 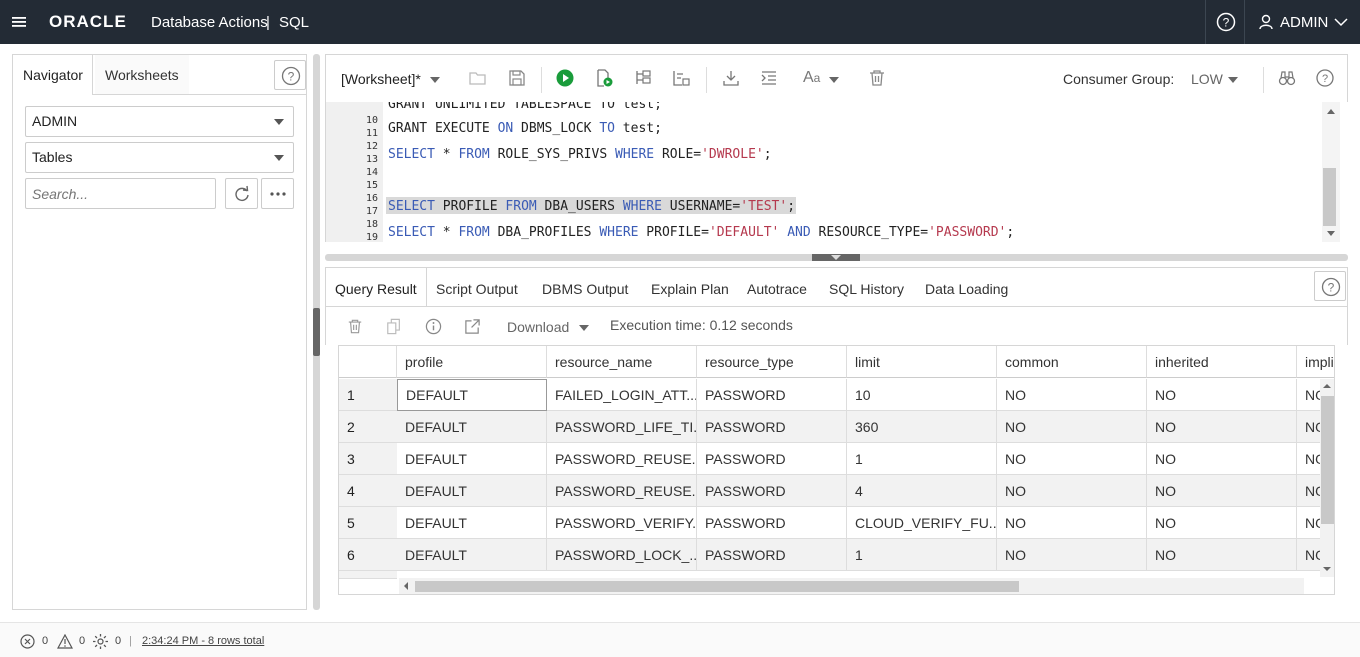 What do you see at coordinates (368, 427) in the screenshot?
I see `row-number: 2` at bounding box center [368, 427].